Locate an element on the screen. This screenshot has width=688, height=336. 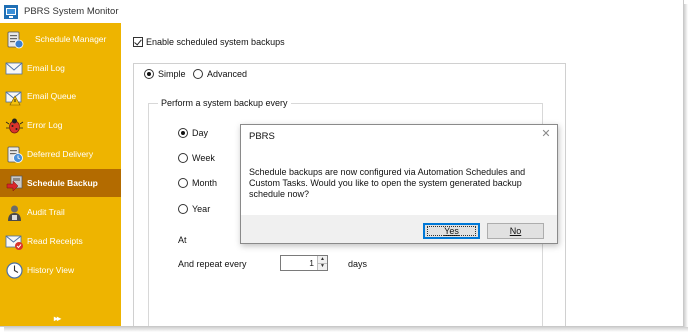
stepper-buttons: ▲ ▼ is located at coordinates (322, 263).